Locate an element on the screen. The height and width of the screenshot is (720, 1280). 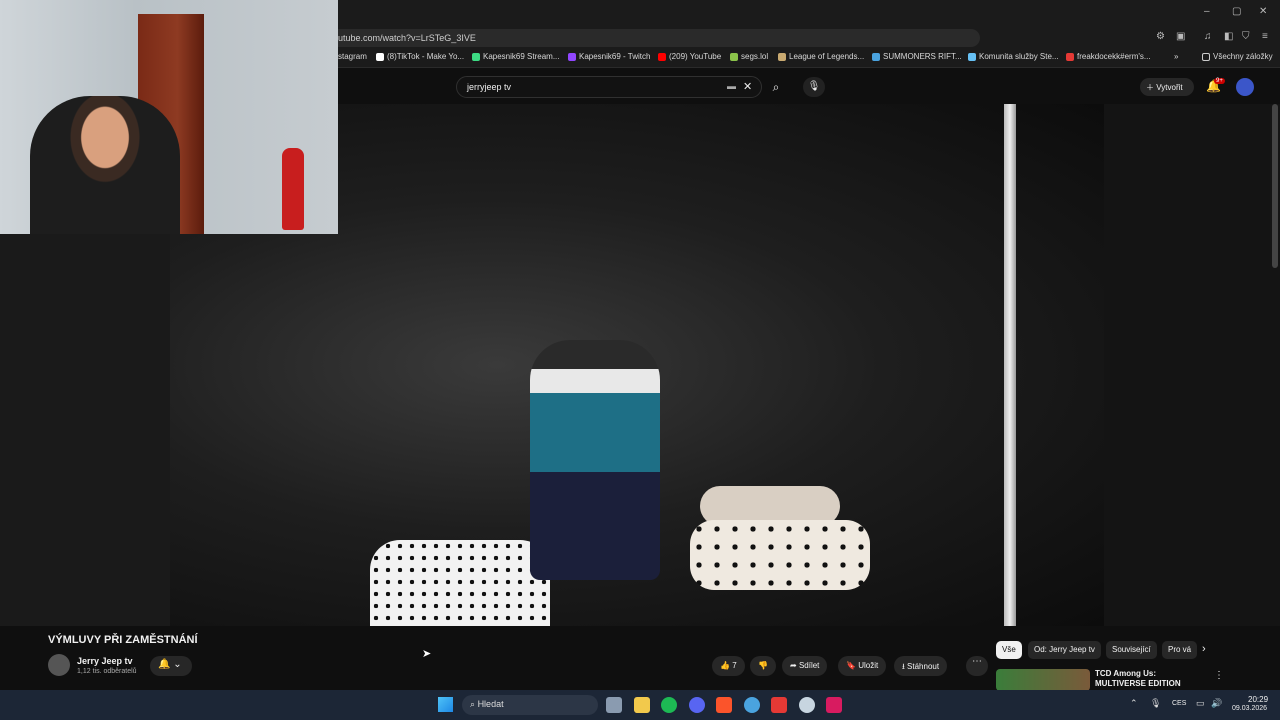
share-icon: ➦ is located at coordinates (793, 665).